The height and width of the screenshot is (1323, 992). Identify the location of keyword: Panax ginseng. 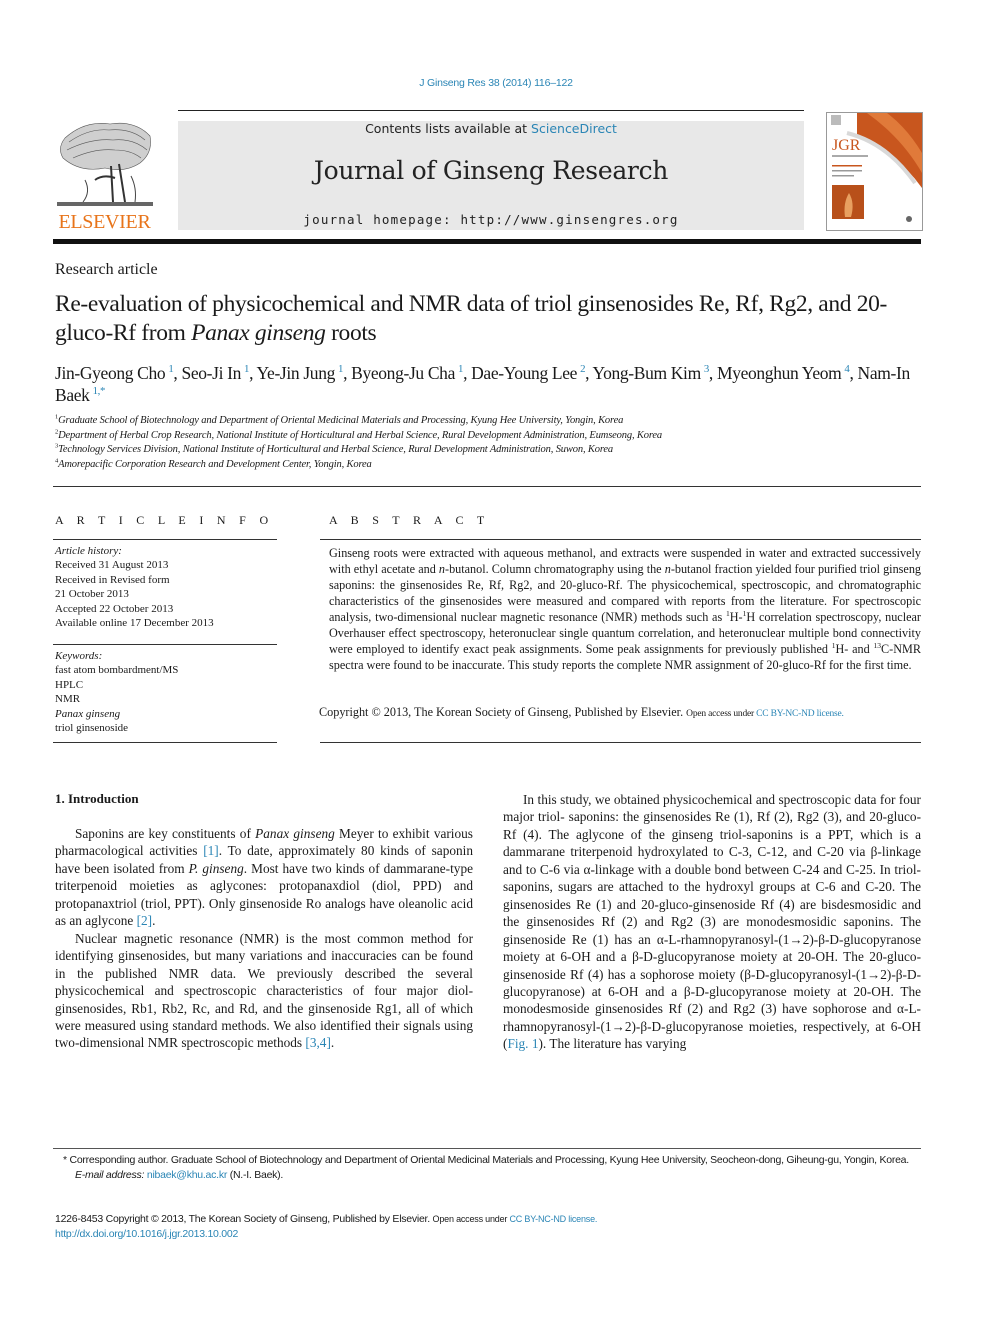
(170, 714).